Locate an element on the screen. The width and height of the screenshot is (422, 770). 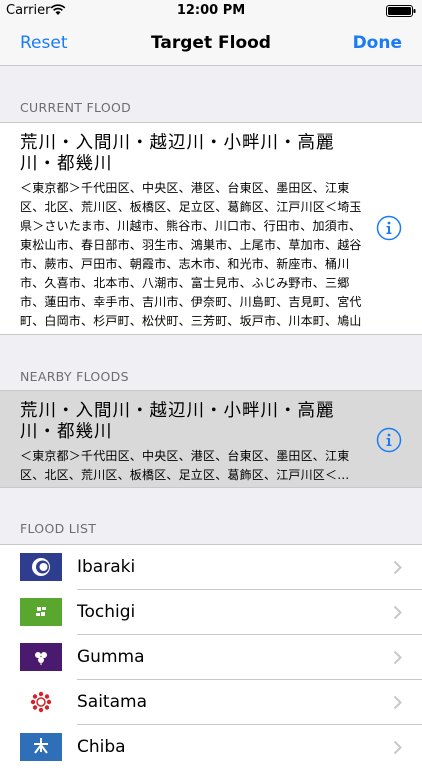
battery-icon is located at coordinates (401, 11).